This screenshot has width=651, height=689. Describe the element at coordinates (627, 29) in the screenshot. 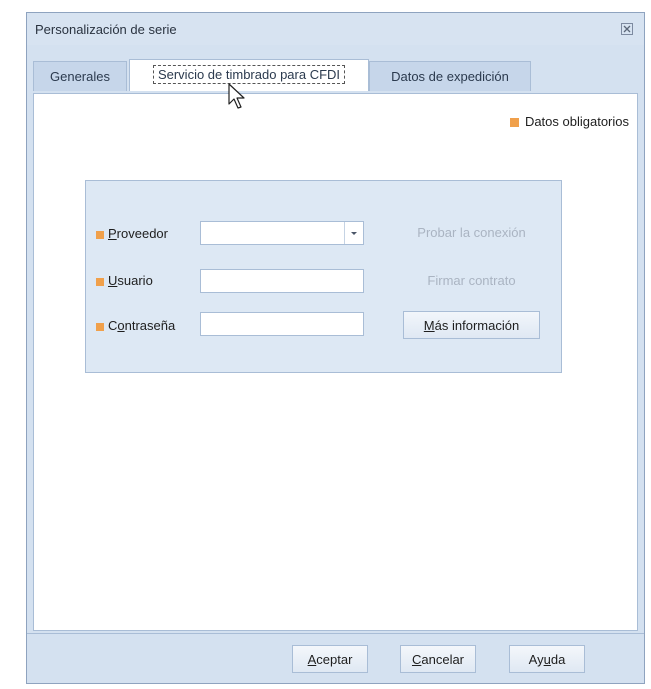

I see `close-icon` at that location.